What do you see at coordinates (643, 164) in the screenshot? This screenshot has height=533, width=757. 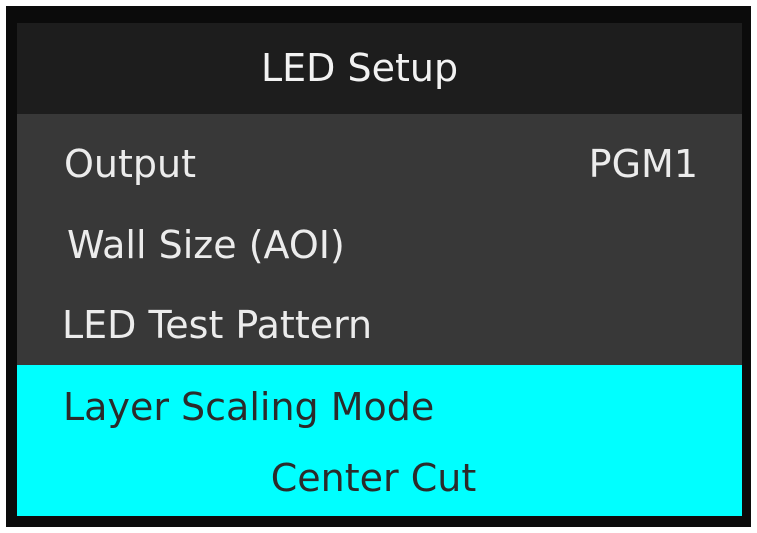 I see `menu-item-value: PGM1` at bounding box center [643, 164].